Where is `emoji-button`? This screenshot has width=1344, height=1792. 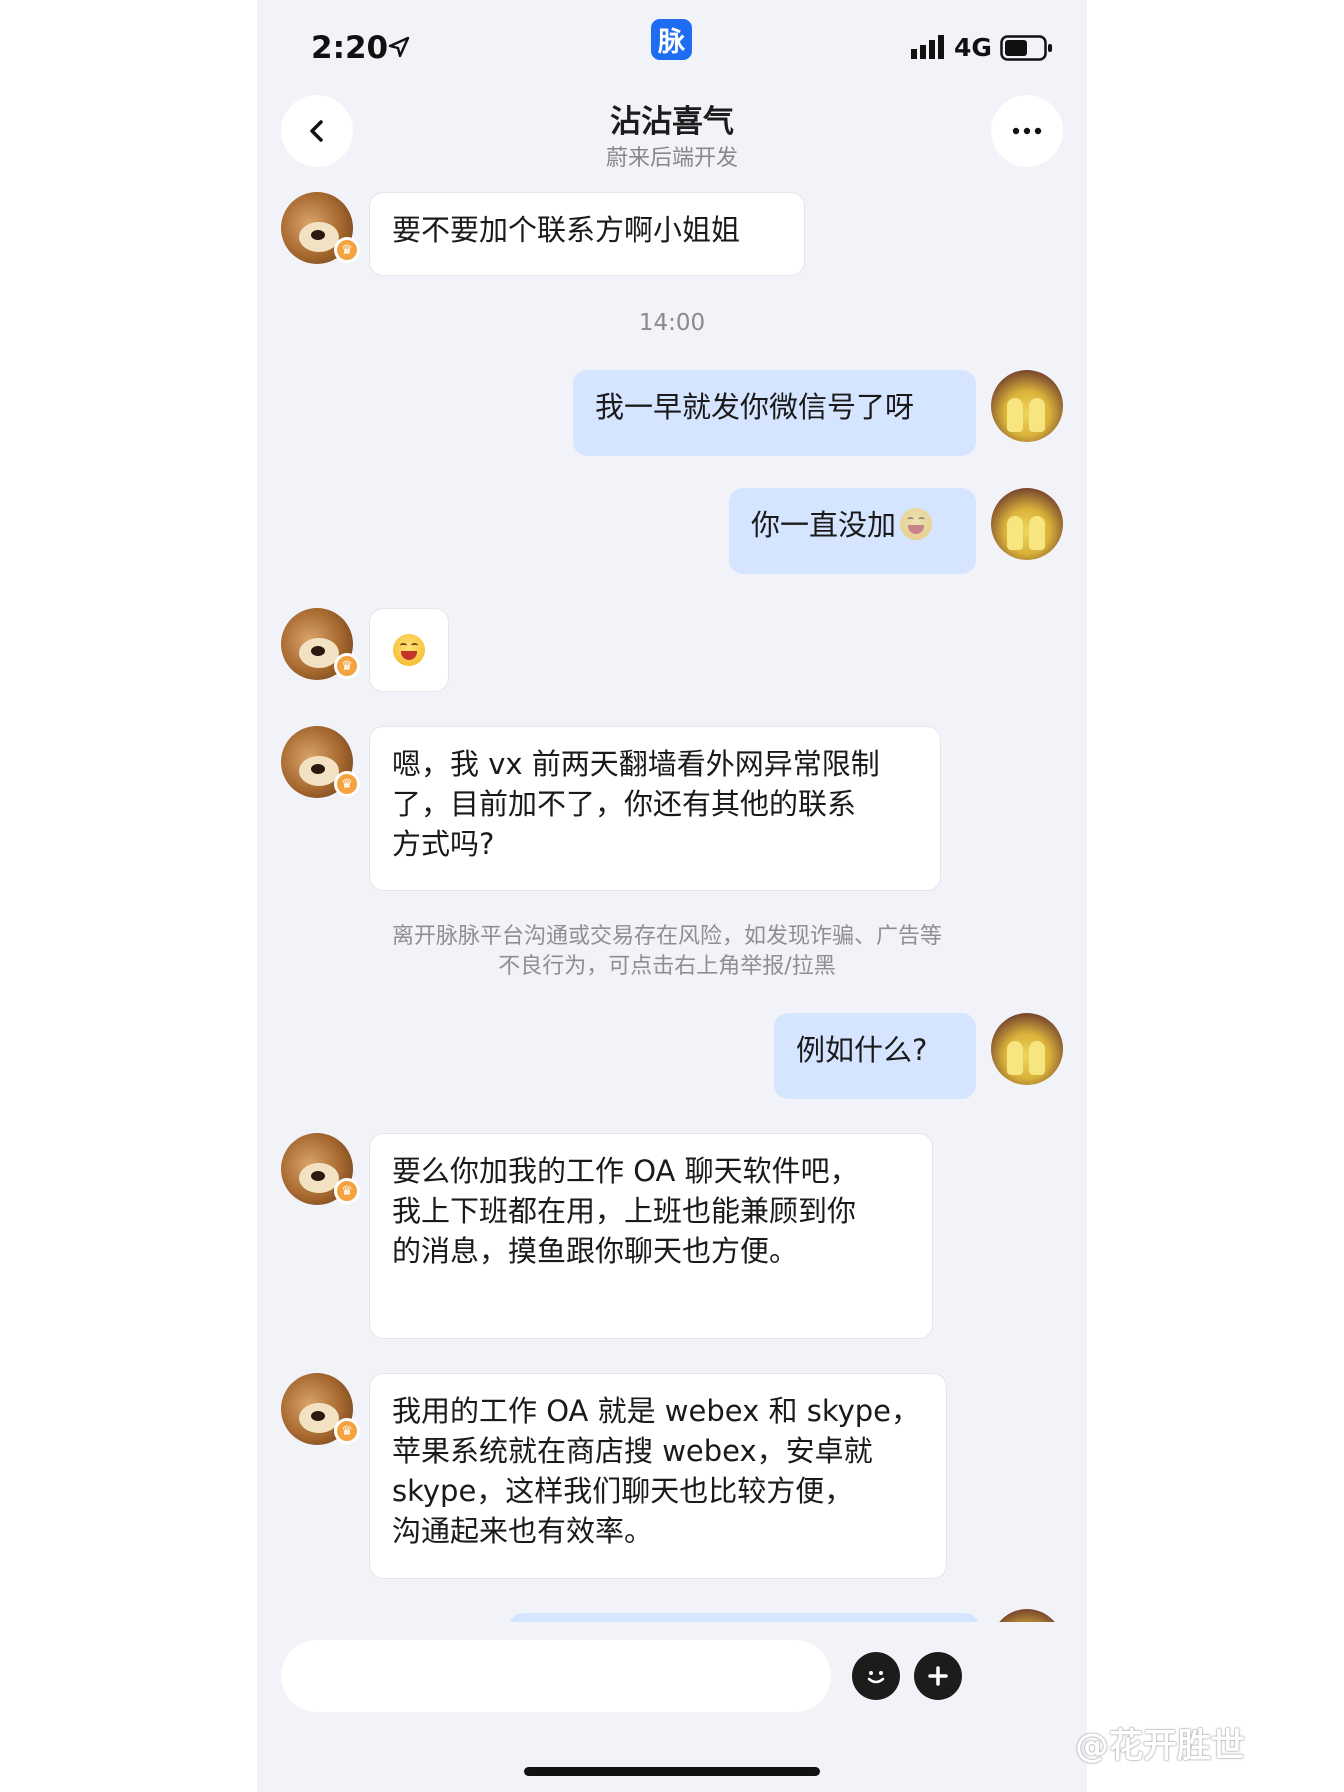
emoji-button is located at coordinates (876, 1676).